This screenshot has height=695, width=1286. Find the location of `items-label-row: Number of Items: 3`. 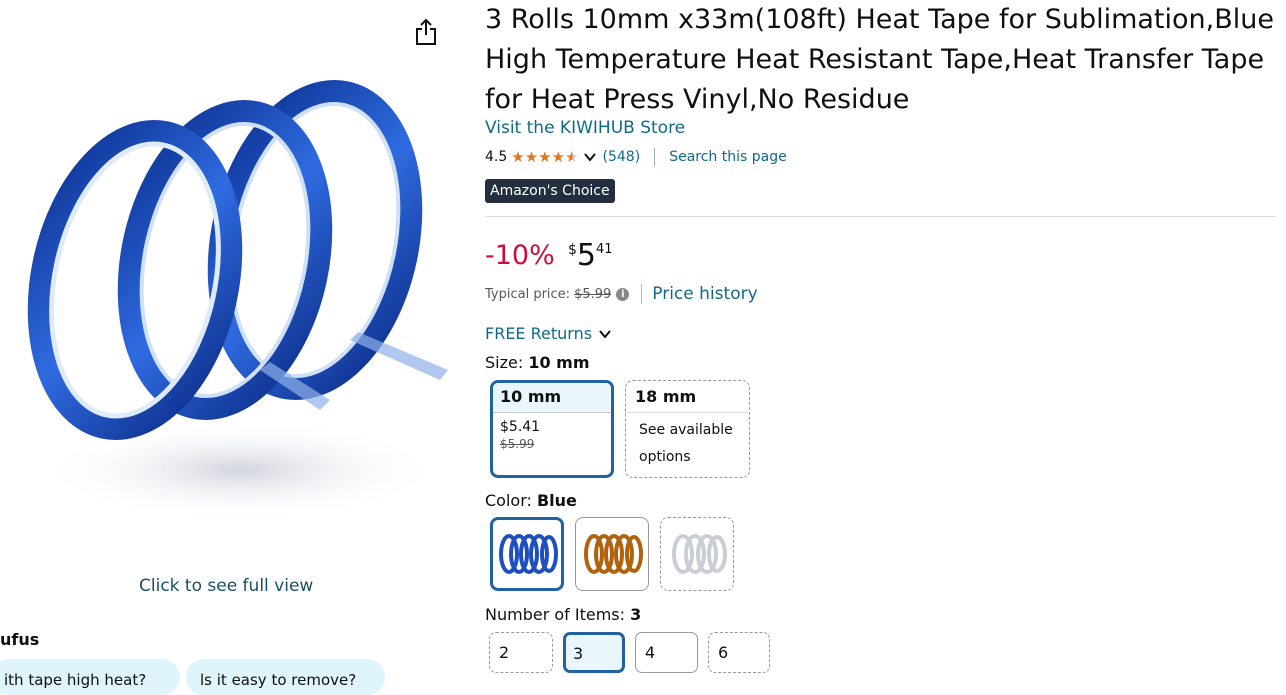

items-label-row: Number of Items: 3 is located at coordinates (563, 614).